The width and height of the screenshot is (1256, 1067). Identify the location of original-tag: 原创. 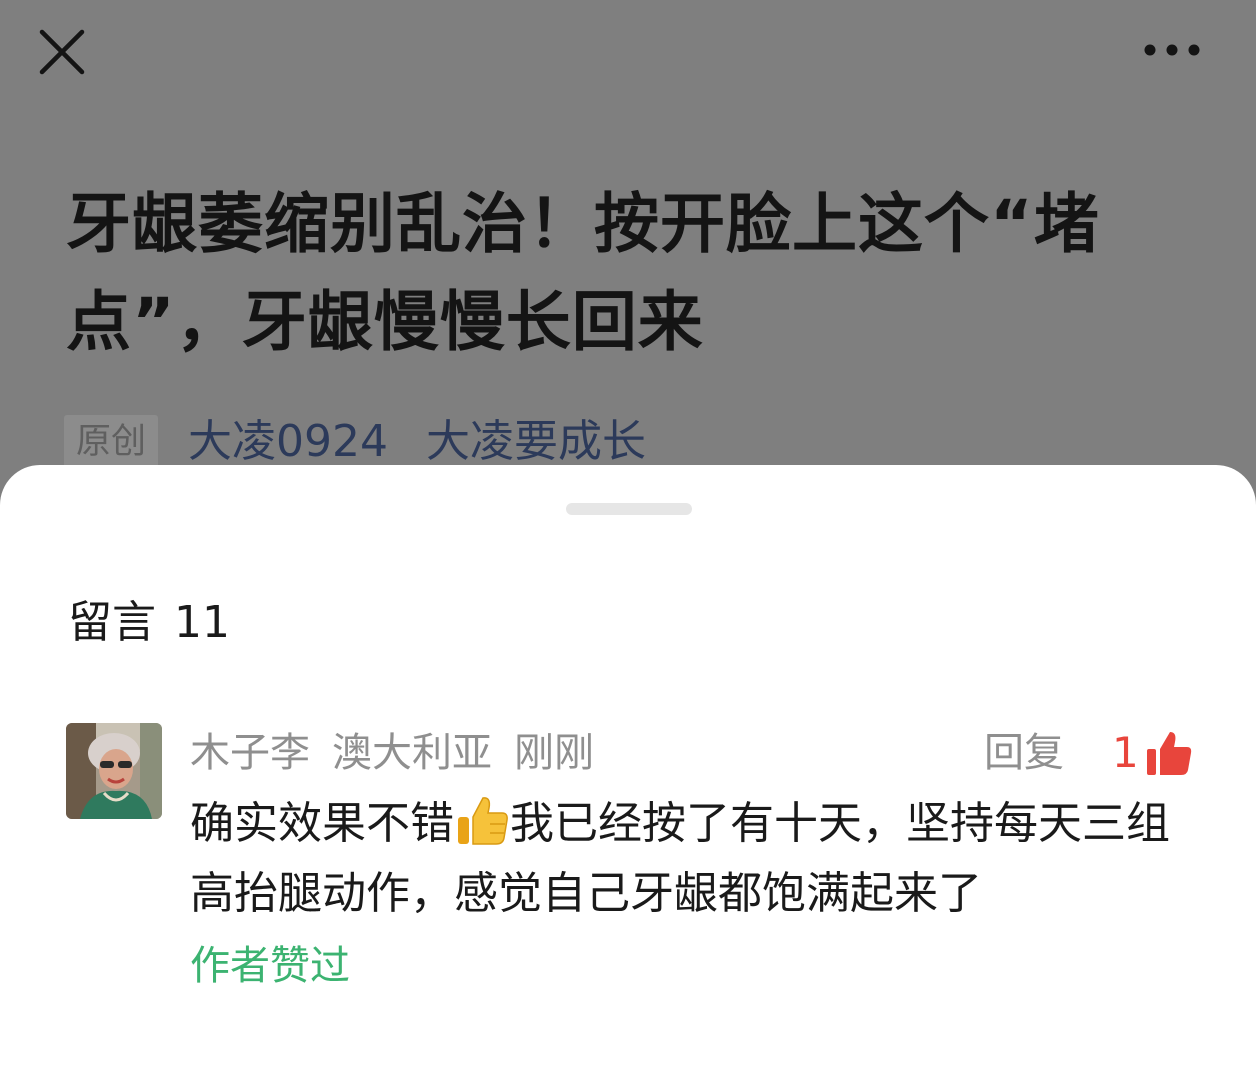
(111, 442).